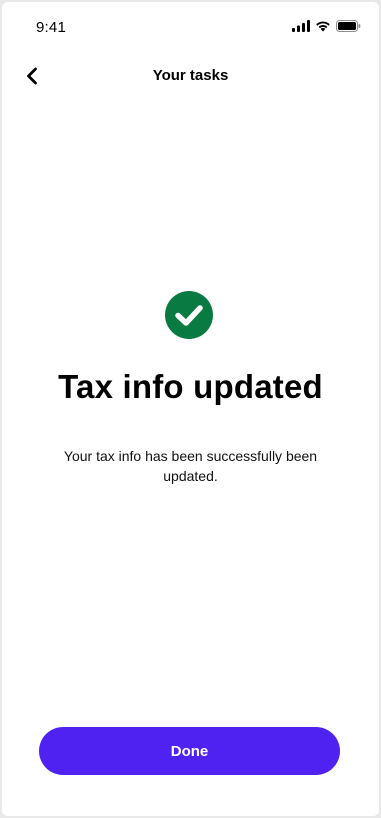  What do you see at coordinates (189, 751) in the screenshot?
I see `done-button: Done` at bounding box center [189, 751].